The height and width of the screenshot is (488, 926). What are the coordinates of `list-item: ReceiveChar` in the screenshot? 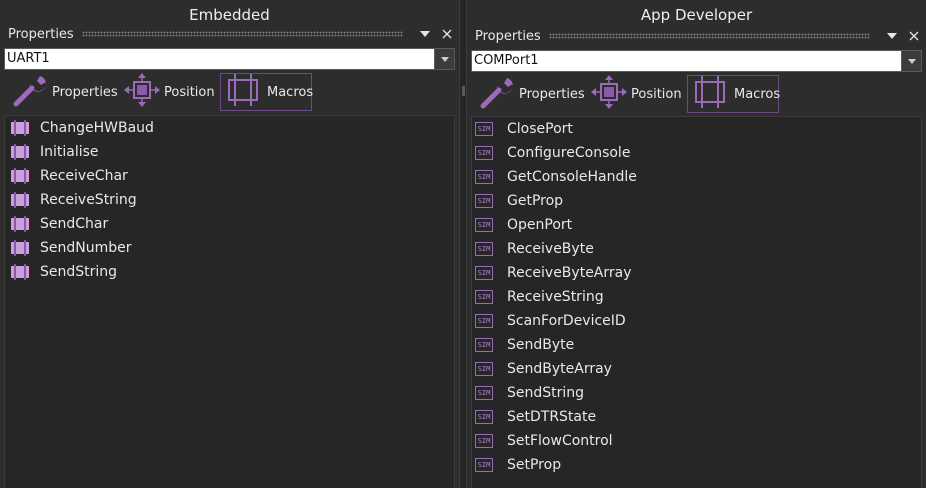 It's located at (229, 176).